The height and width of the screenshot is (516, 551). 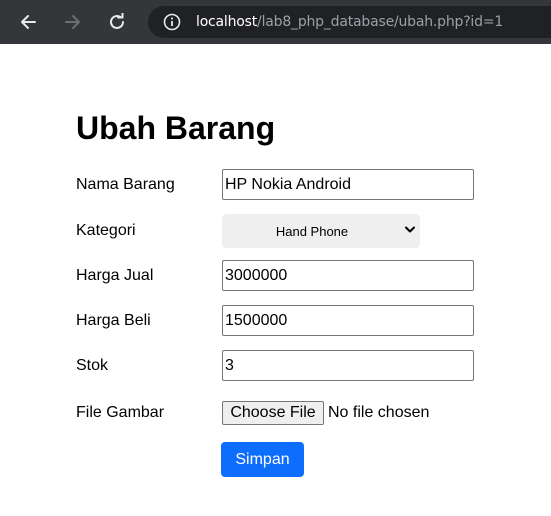 I want to click on kategori-label: Kategori, so click(x=106, y=230).